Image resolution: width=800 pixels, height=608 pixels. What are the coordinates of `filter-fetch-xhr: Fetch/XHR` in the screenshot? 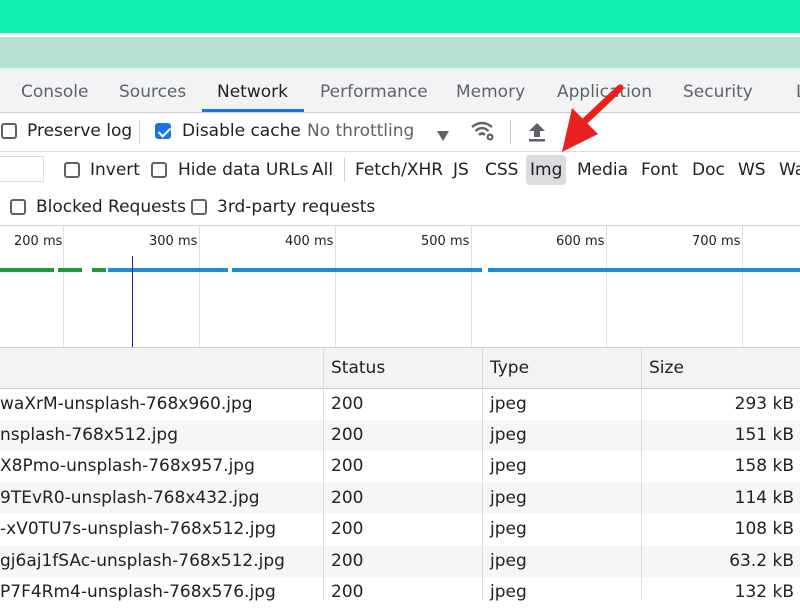 It's located at (399, 170).